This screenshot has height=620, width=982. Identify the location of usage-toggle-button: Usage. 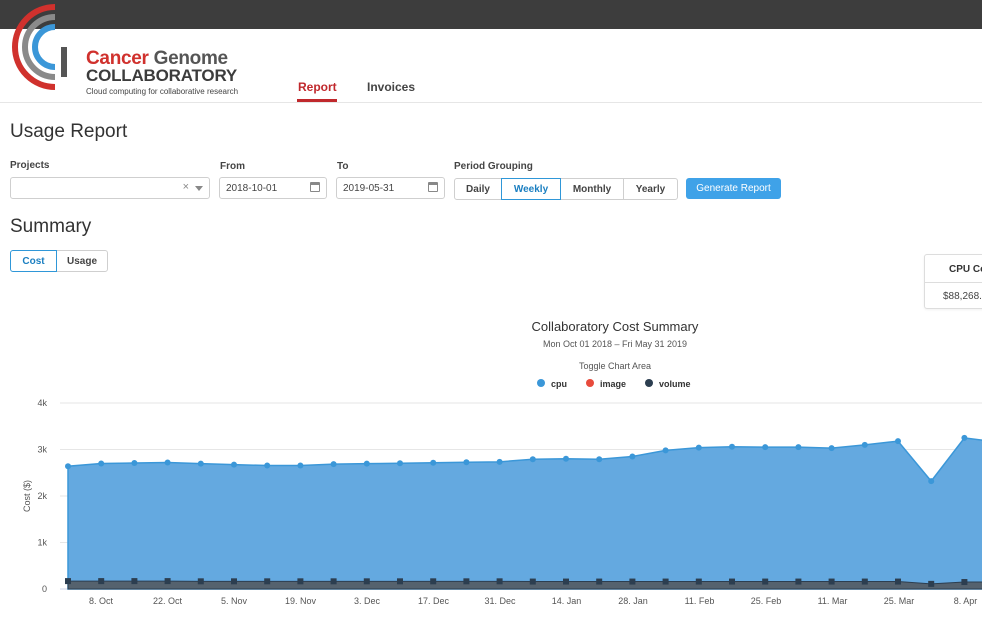
(82, 261).